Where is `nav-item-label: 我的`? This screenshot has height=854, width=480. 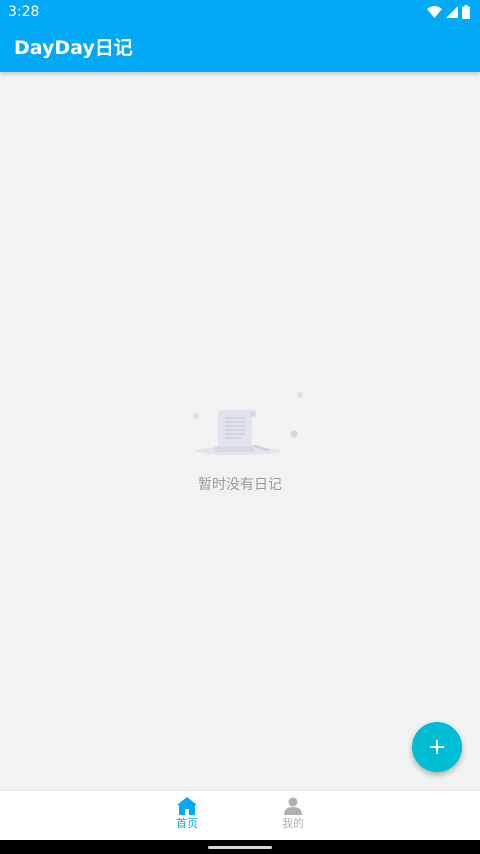
nav-item-label: 我的 is located at coordinates (293, 823).